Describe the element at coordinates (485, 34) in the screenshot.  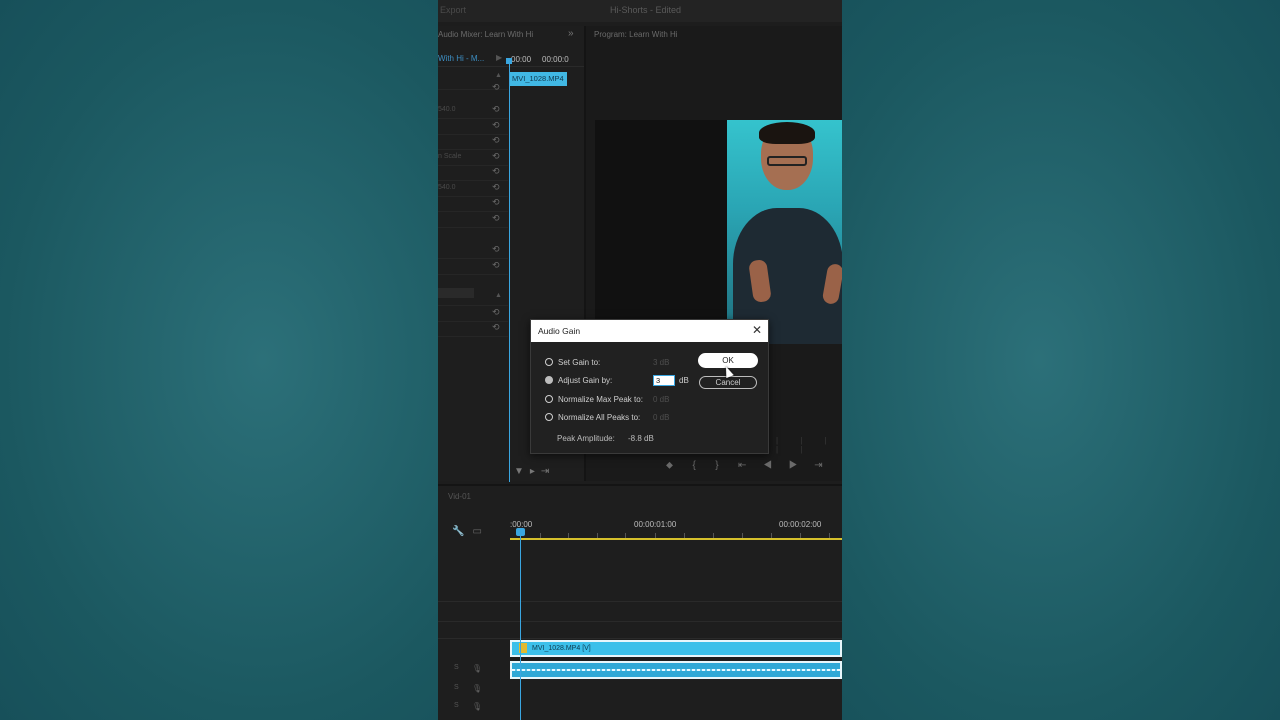
I see `panel-tab-audio-mixer: Audio Mixer: Learn With Hi` at that location.